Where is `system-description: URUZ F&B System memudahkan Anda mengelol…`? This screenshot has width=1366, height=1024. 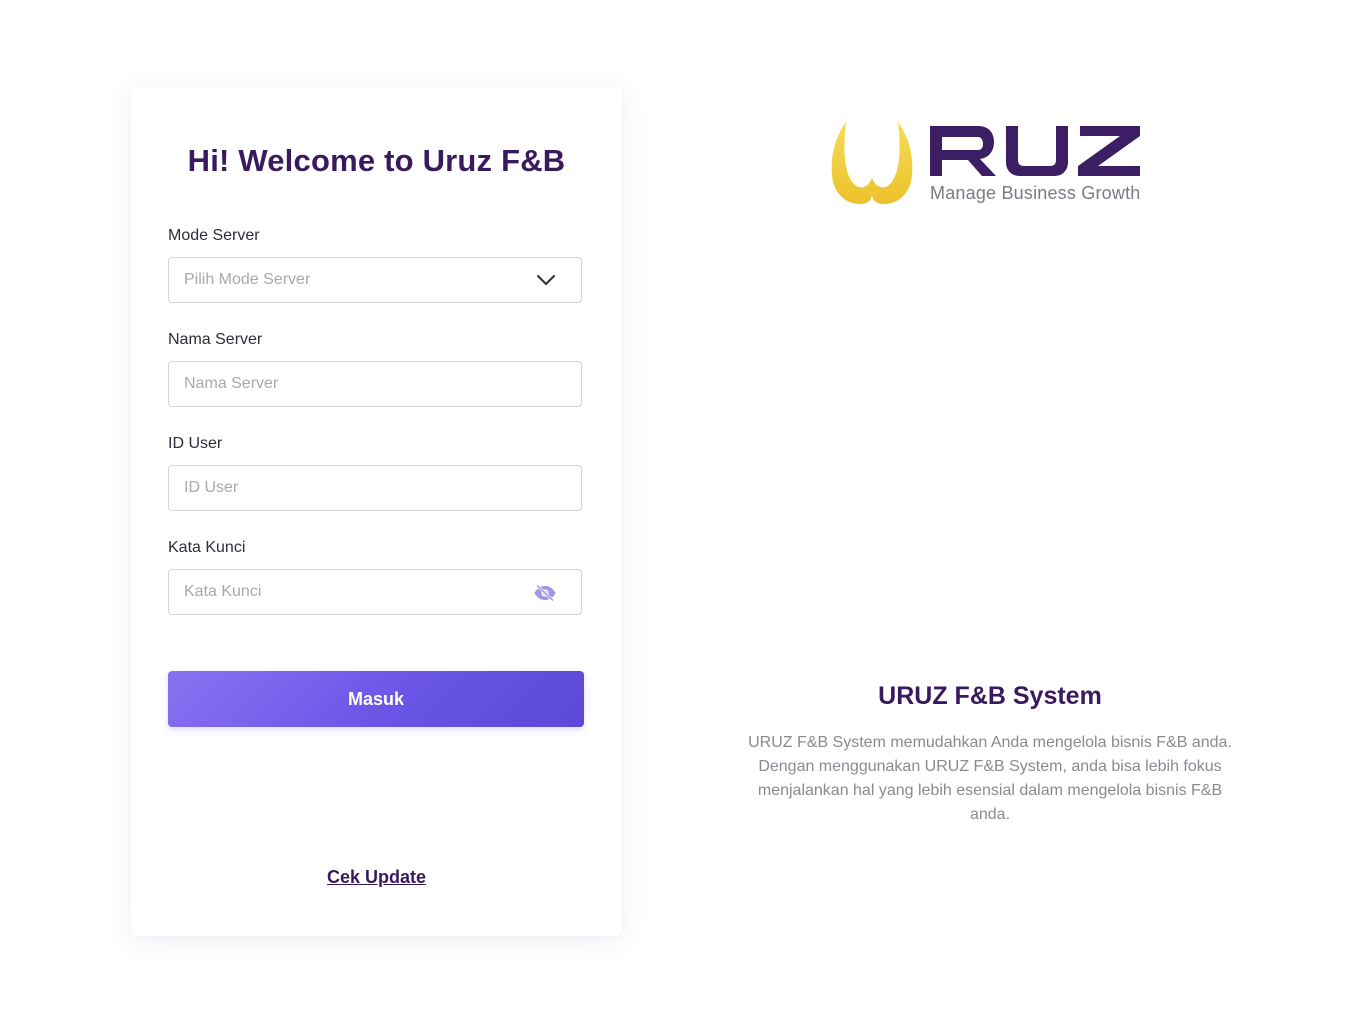
system-description: URUZ F&B System memudahkan Anda mengelol… is located at coordinates (990, 778).